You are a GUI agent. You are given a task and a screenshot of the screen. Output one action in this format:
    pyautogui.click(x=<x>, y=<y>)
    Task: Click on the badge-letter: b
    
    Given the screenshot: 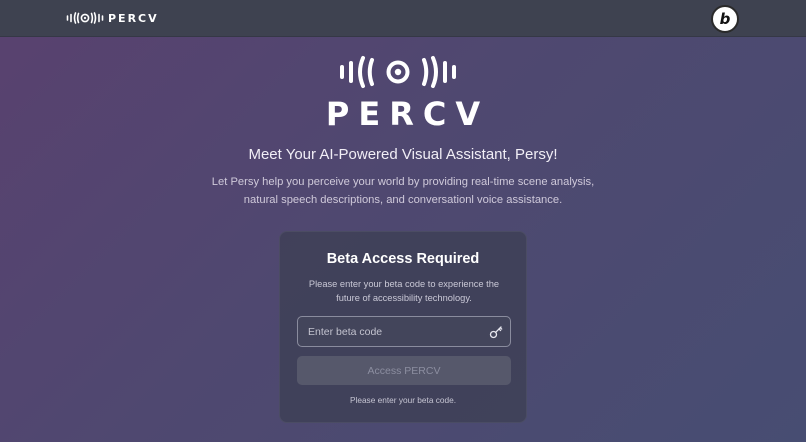 What is the action you would take?
    pyautogui.click(x=725, y=18)
    